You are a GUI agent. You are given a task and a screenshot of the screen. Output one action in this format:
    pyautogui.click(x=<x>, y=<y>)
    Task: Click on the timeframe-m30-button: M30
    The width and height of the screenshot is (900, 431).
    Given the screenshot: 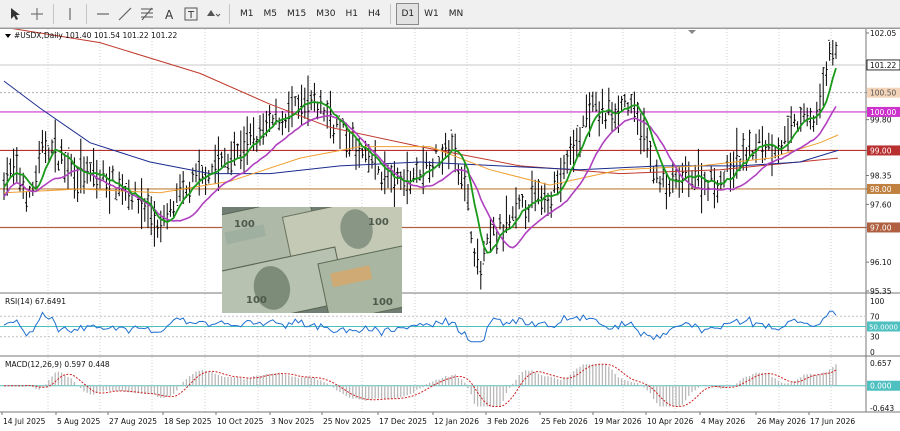 What is the action you would take?
    pyautogui.click(x=325, y=14)
    